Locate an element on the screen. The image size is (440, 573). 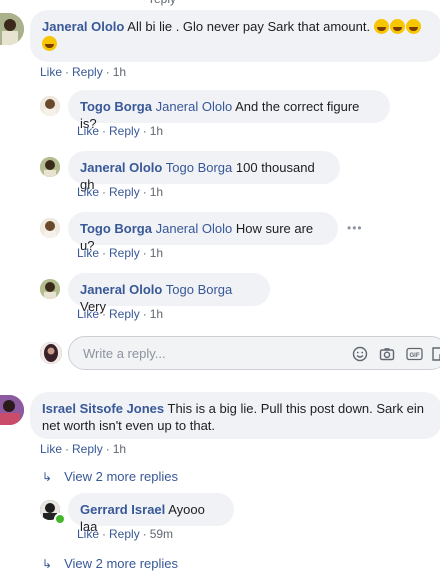
current-user-avatar is located at coordinates (51, 353).